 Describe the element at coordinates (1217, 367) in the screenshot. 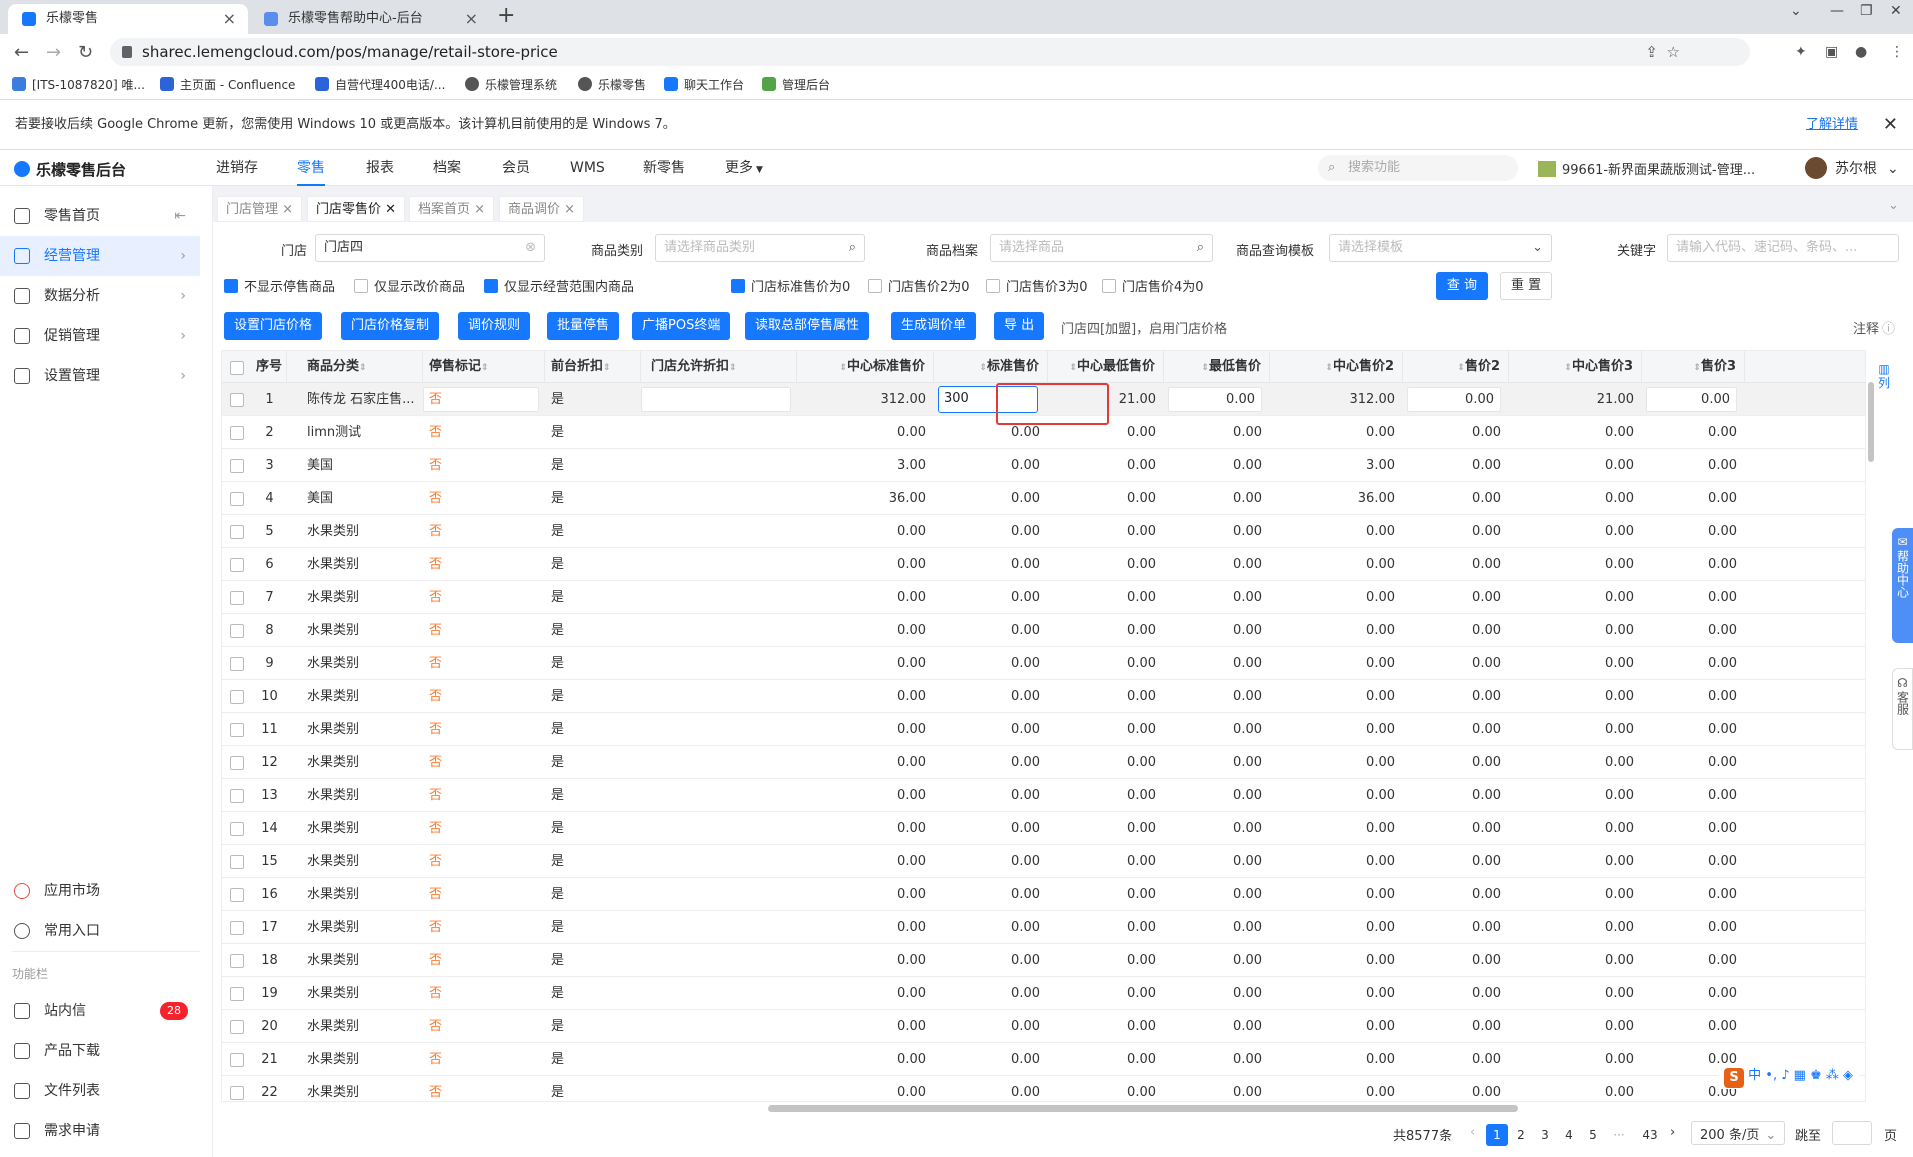

I see `col-min-price: ⇕最低售价` at that location.